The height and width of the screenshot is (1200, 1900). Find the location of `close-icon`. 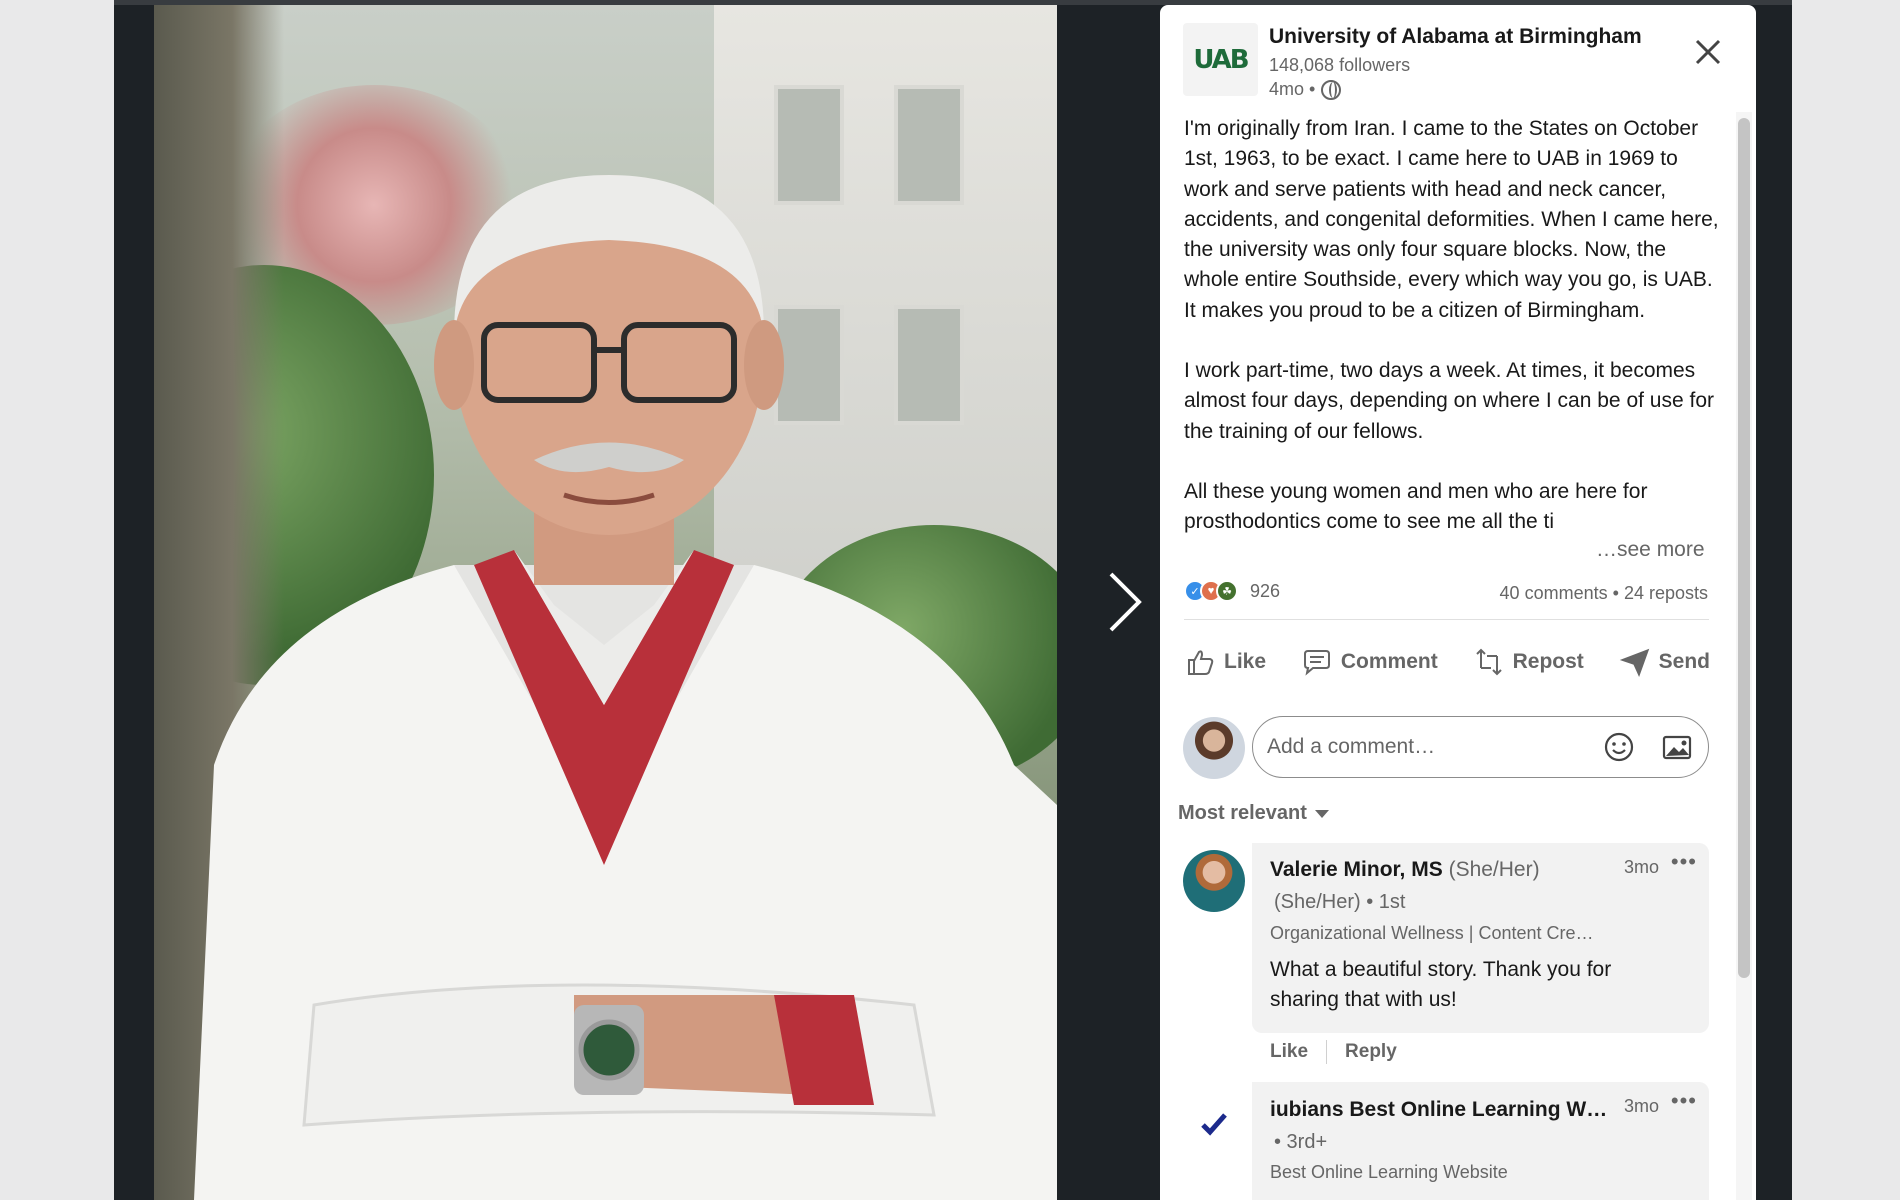

close-icon is located at coordinates (1708, 52).